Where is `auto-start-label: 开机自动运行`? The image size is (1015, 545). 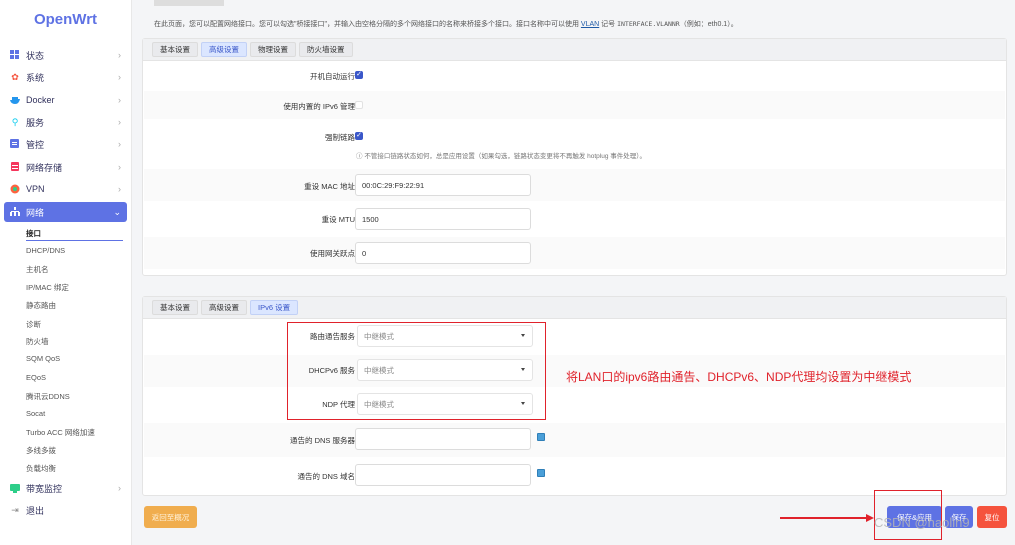
auto-start-label: 开机自动运行 is located at coordinates (332, 76).